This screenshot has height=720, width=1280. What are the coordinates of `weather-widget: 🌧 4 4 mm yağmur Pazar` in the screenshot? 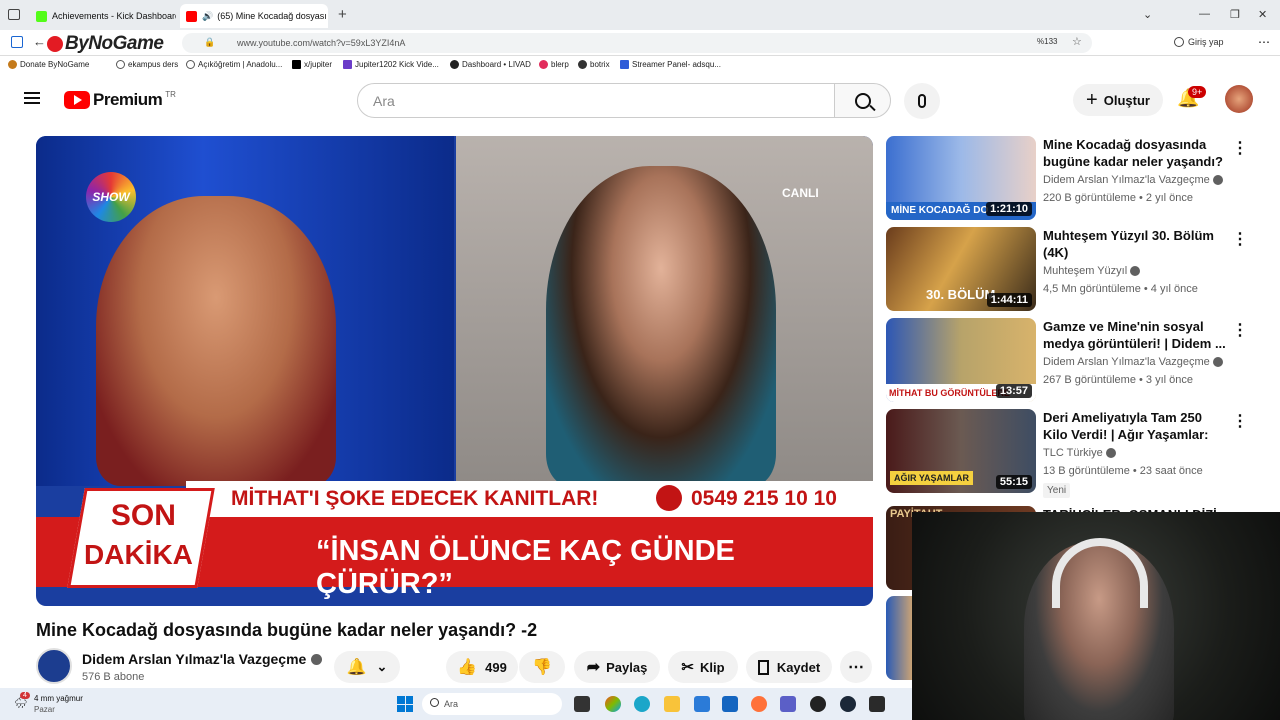 It's located at (69, 704).